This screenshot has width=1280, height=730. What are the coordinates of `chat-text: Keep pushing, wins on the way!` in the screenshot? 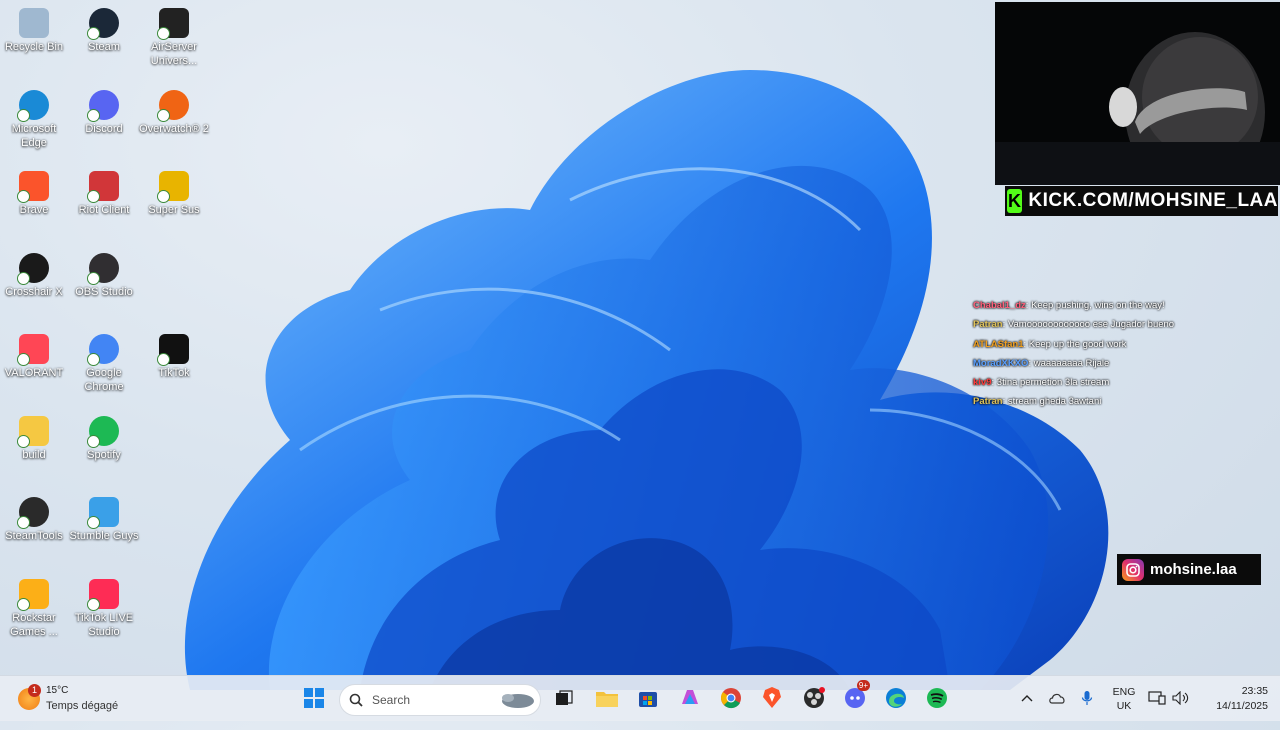 It's located at (1098, 305).